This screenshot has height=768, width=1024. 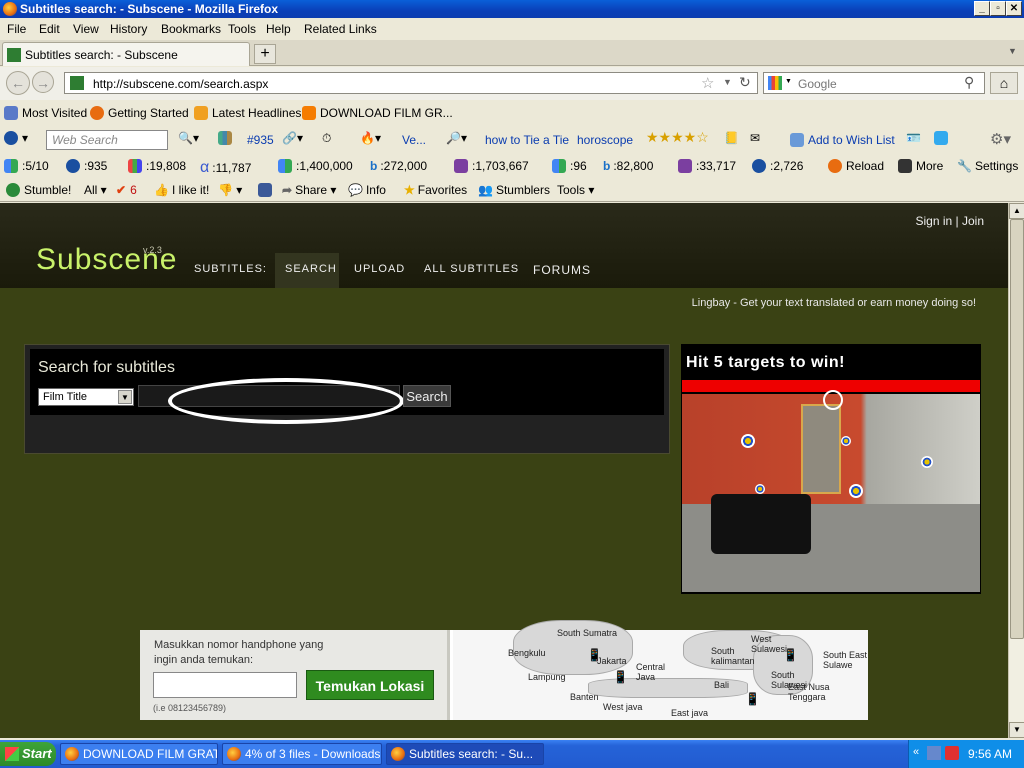 I want to click on favorites-button: ★ Favorites, so click(x=435, y=190).